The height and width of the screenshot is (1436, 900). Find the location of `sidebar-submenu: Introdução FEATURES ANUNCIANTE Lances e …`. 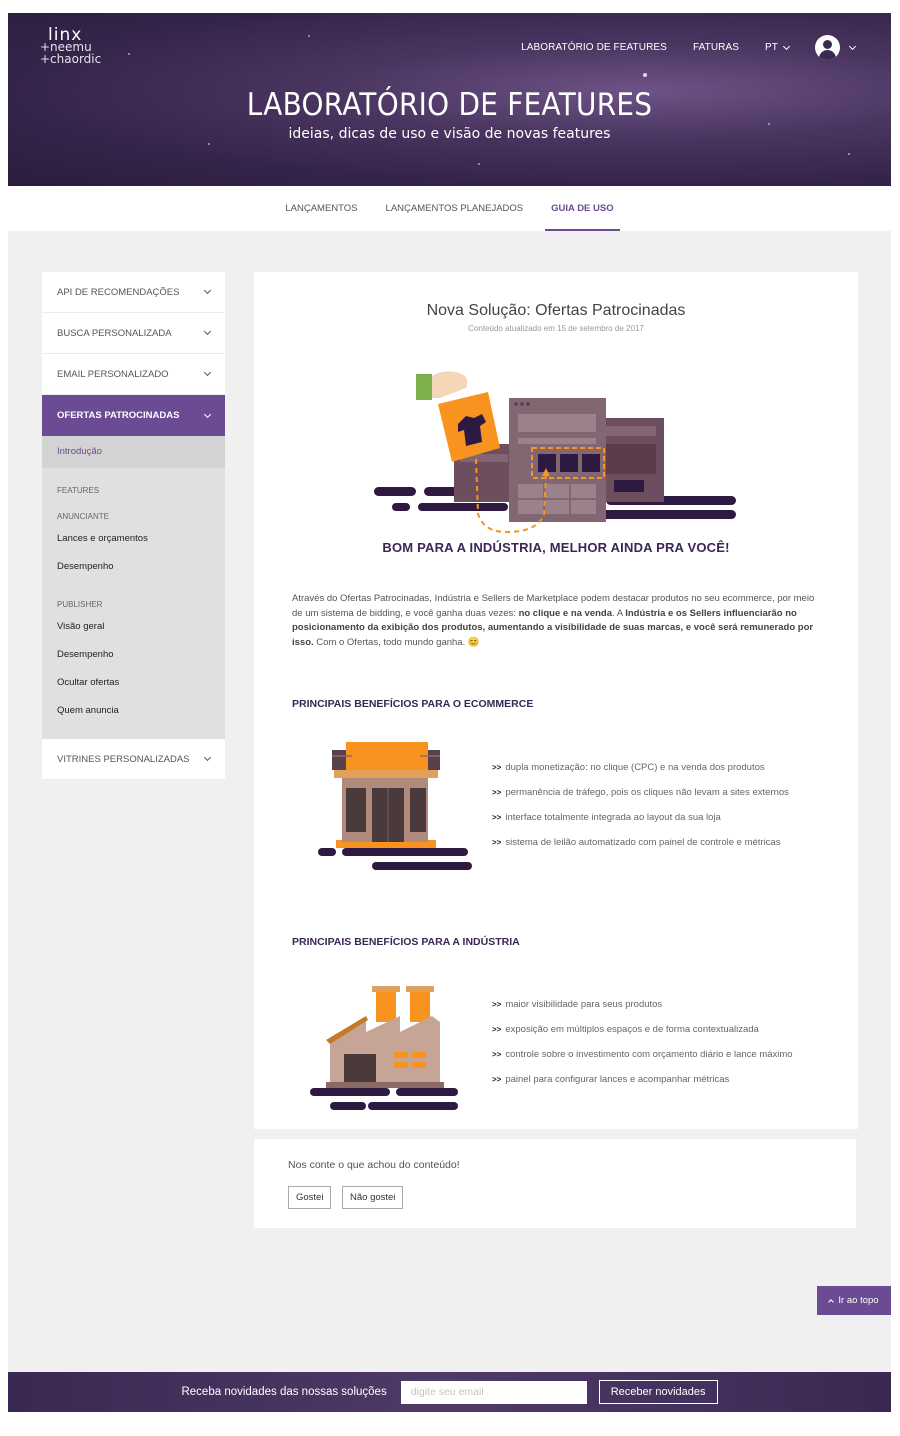

sidebar-submenu: Introdução FEATURES ANUNCIANTE Lances e … is located at coordinates (133, 587).